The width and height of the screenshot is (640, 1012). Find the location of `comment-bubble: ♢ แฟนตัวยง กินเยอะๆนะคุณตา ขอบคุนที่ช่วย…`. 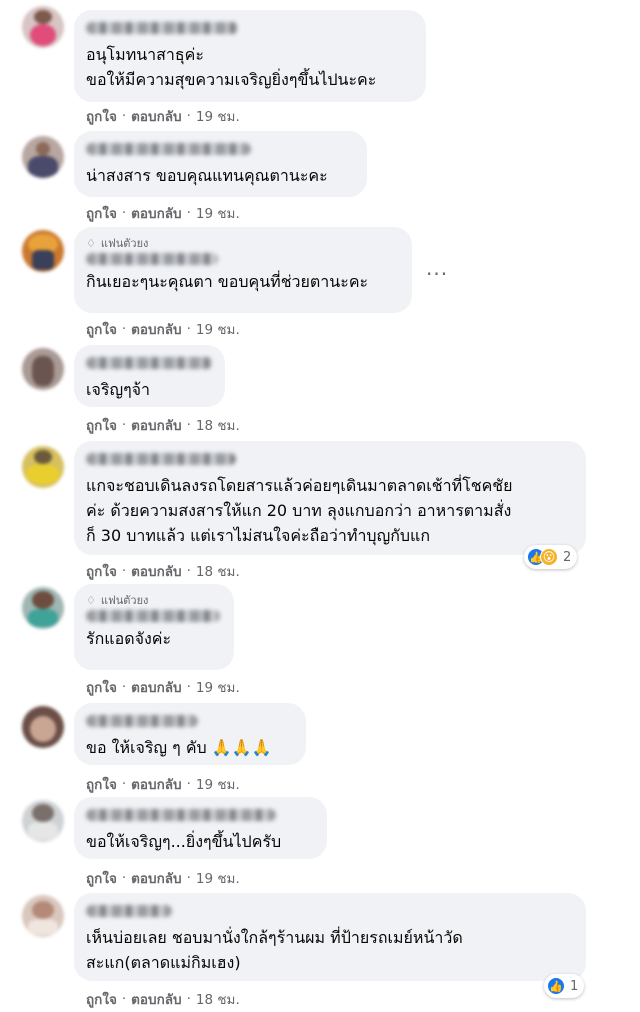

comment-bubble: ♢ แฟนตัวยง กินเยอะๆนะคุณตา ขอบคุนที่ช่วย… is located at coordinates (243, 270).